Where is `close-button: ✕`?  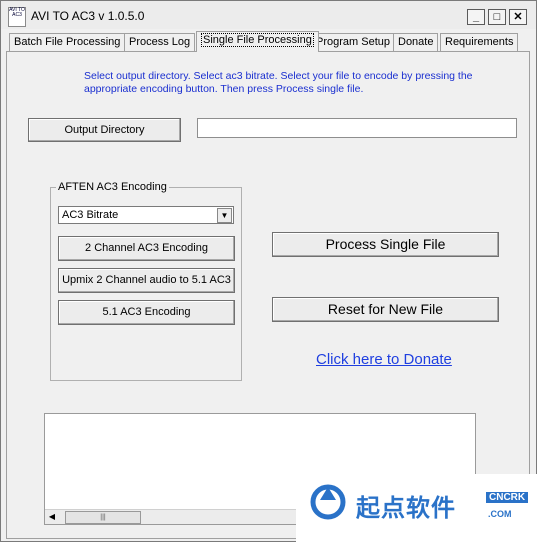
close-button: ✕ is located at coordinates (518, 17).